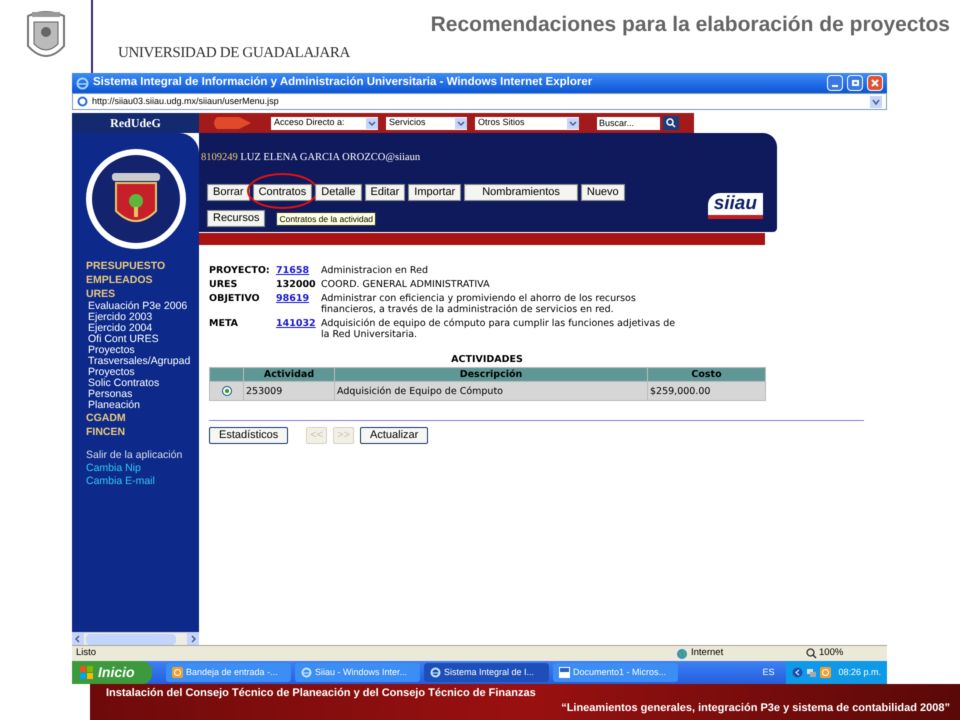 The image size is (960, 720). What do you see at coordinates (87, 673) in the screenshot?
I see `windows-logo-icon` at bounding box center [87, 673].